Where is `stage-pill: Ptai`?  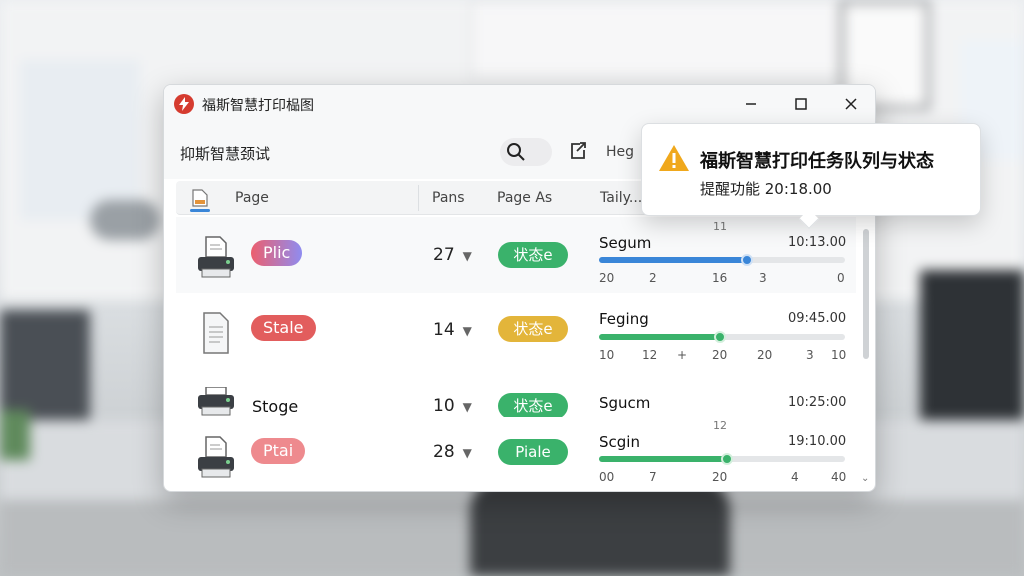 stage-pill: Ptai is located at coordinates (278, 451).